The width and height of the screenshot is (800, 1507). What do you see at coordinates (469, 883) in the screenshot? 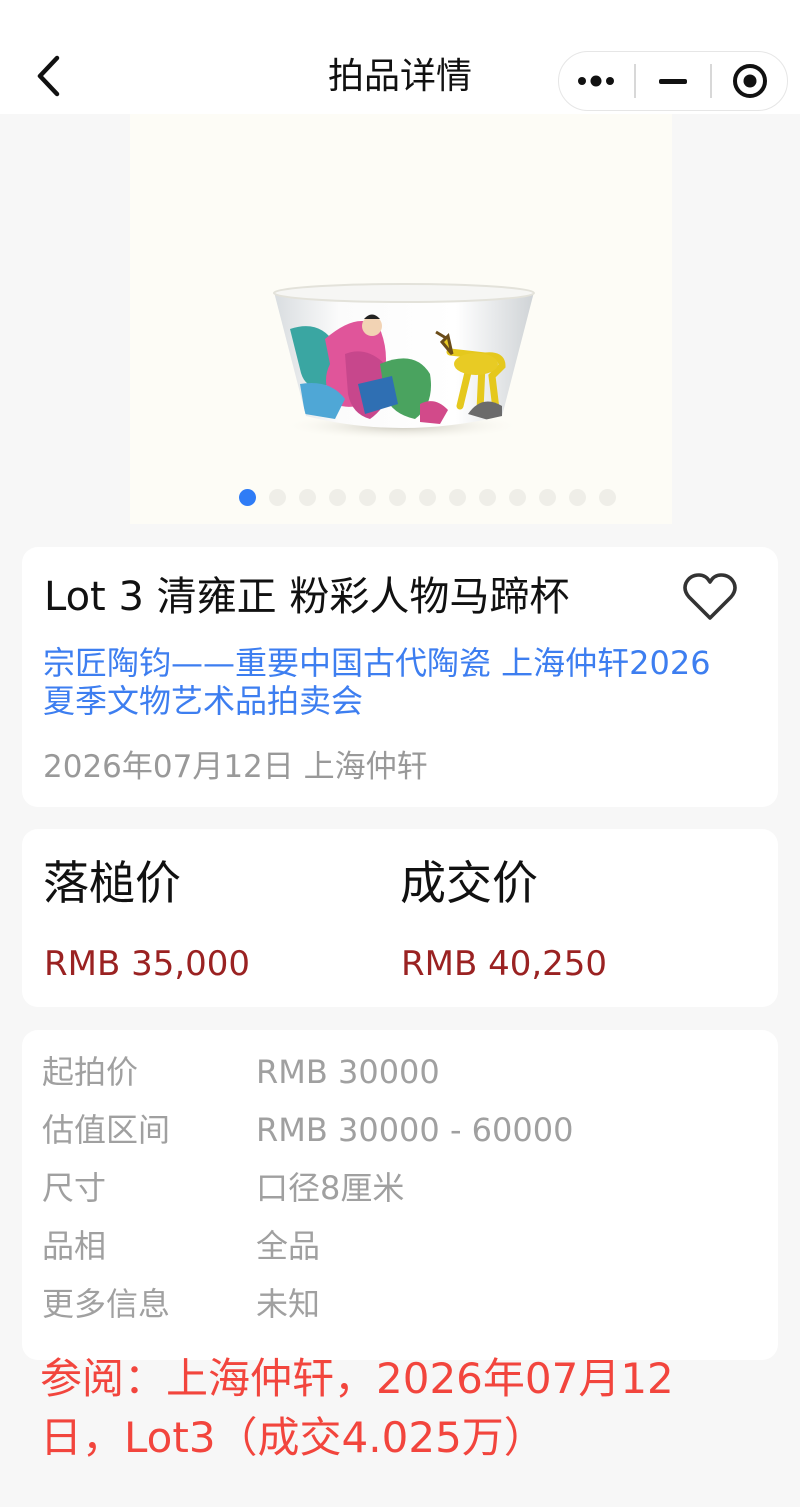
I see `deal-price-label: 成交价` at bounding box center [469, 883].